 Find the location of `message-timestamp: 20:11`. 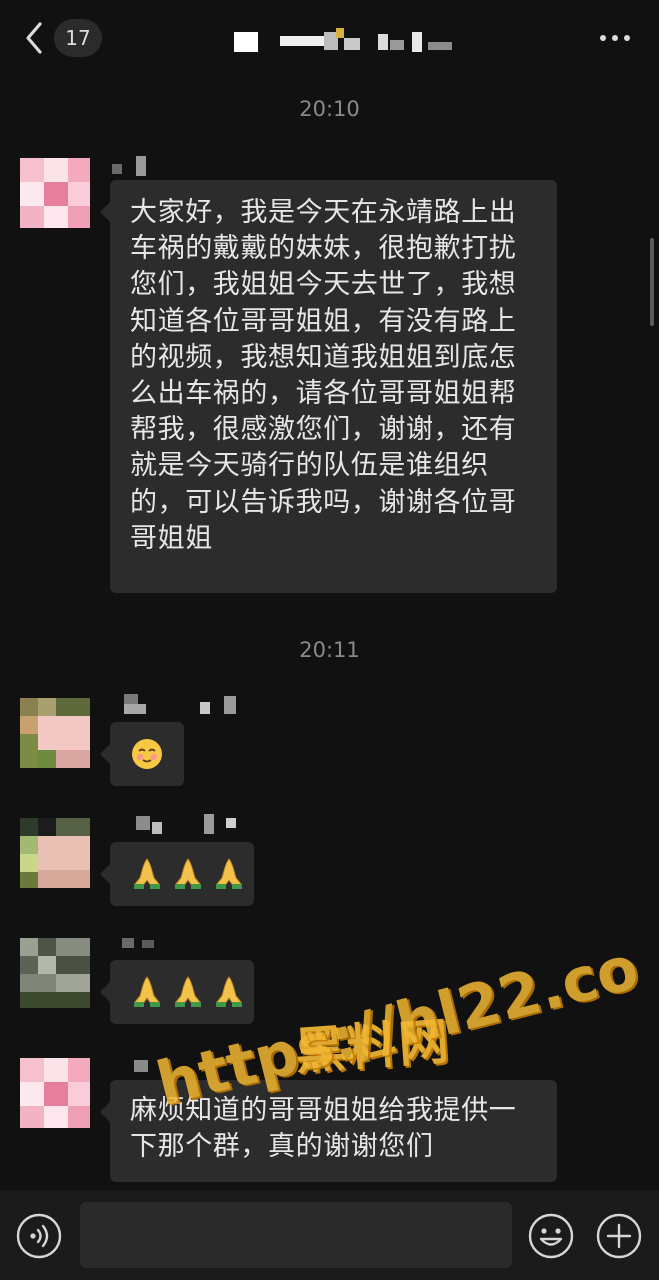

message-timestamp: 20:11 is located at coordinates (329, 650).